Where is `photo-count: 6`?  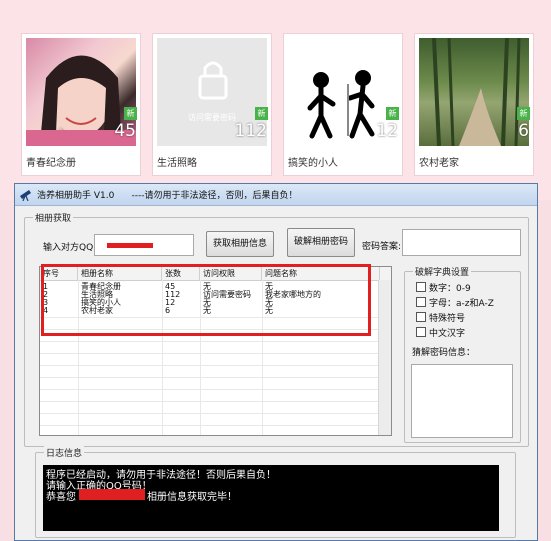 photo-count: 6 is located at coordinates (523, 131).